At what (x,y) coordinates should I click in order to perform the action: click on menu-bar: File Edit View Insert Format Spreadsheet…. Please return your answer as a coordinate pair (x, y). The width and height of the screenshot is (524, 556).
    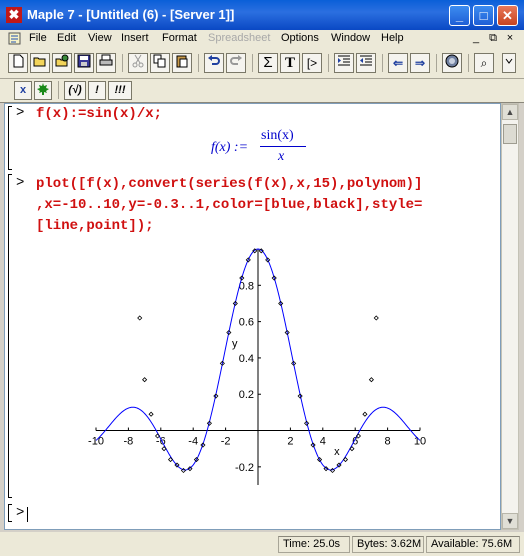
    Looking at the image, I should click on (262, 40).